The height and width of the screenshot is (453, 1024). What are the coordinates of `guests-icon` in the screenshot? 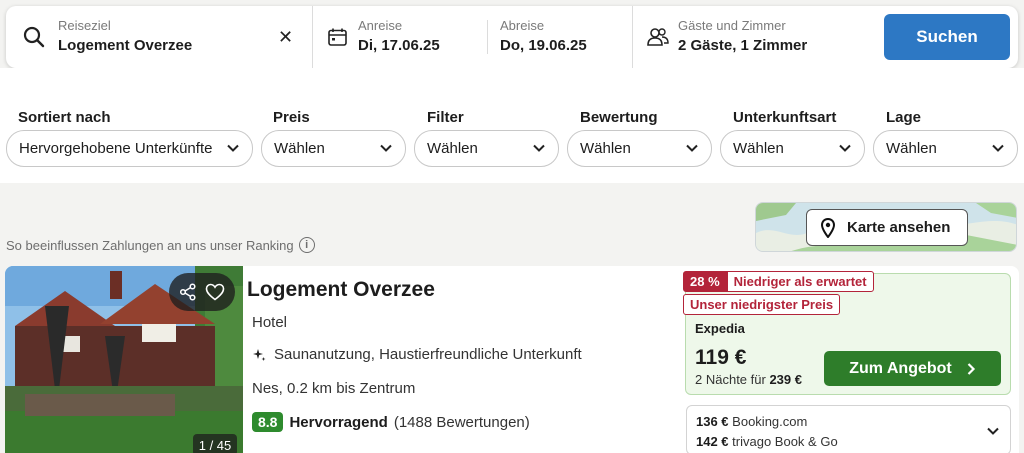 It's located at (658, 37).